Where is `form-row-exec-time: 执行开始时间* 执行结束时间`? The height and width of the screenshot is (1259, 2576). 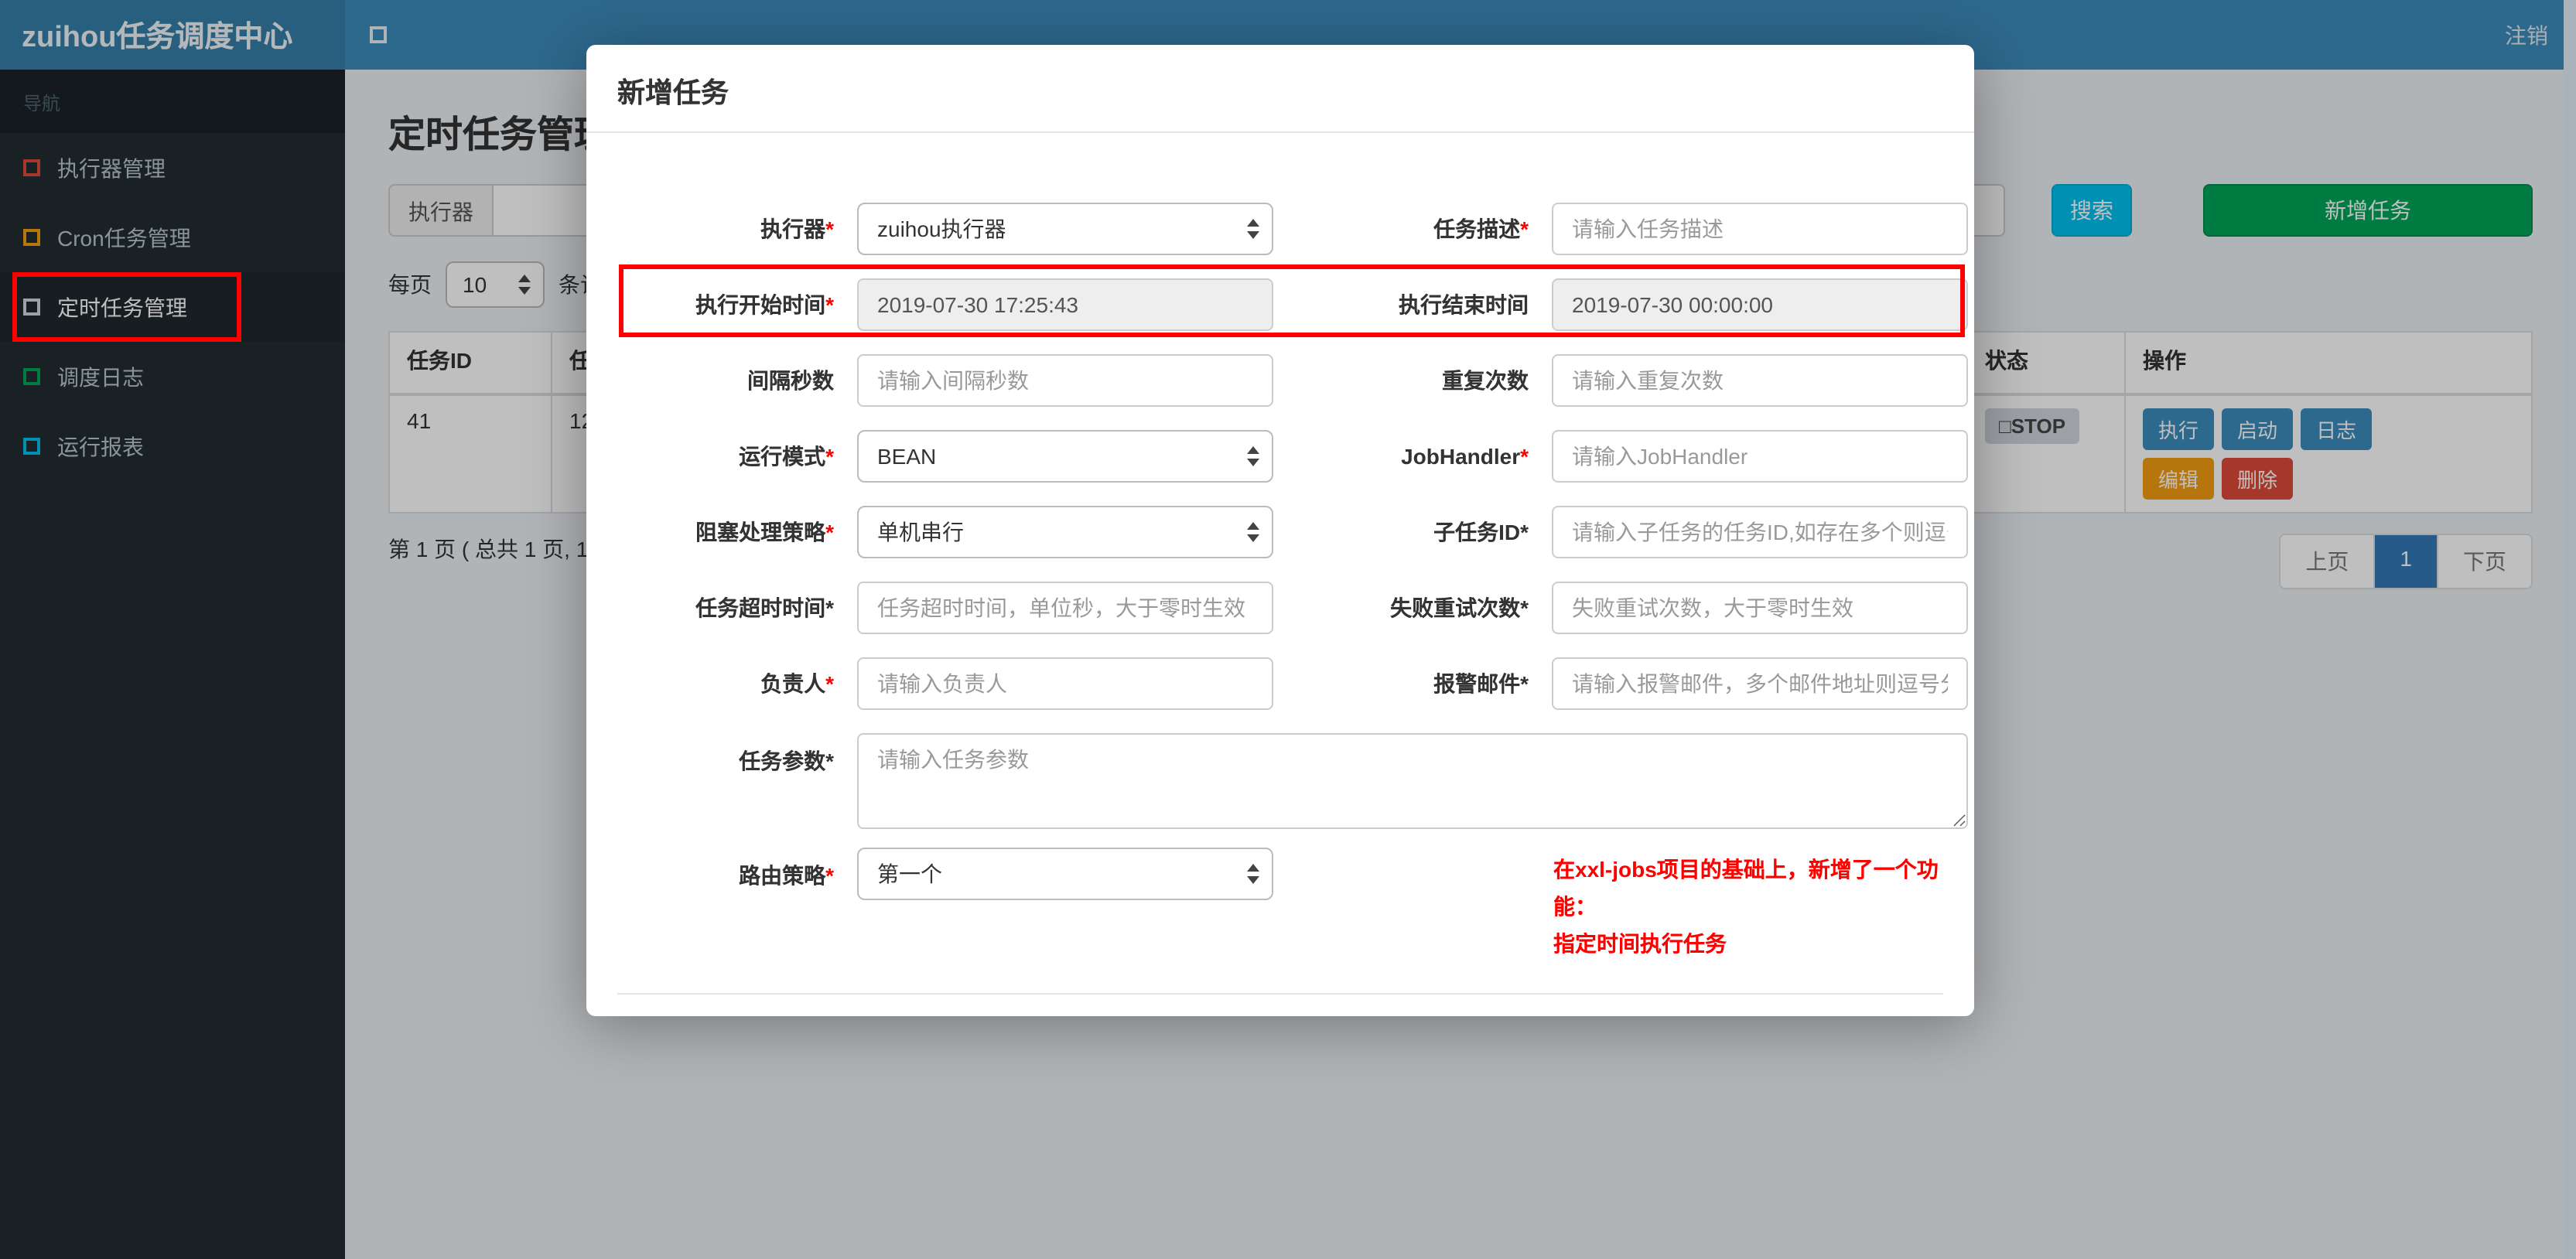
form-row-exec-time: 执行开始时间* 执行结束时间 is located at coordinates (1292, 300).